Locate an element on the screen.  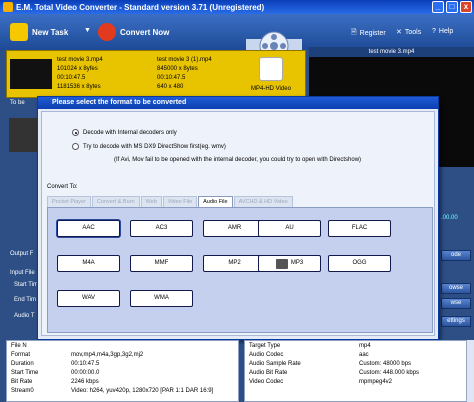
prop-value: Custom: 448.000 kbps is located at coordinates (389, 373).